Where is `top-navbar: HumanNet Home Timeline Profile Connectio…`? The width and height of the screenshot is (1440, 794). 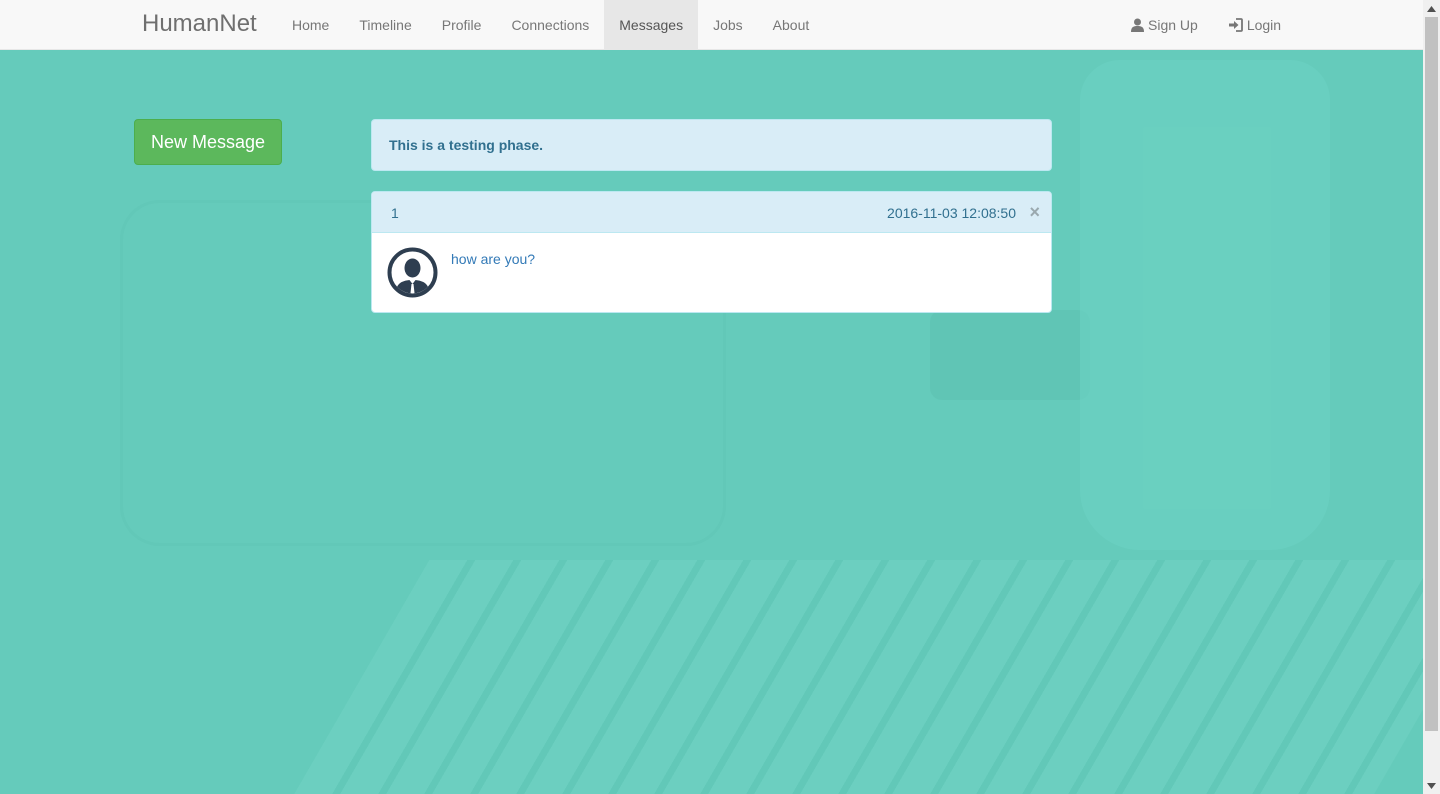 top-navbar: HumanNet Home Timeline Profile Connectio… is located at coordinates (711, 25).